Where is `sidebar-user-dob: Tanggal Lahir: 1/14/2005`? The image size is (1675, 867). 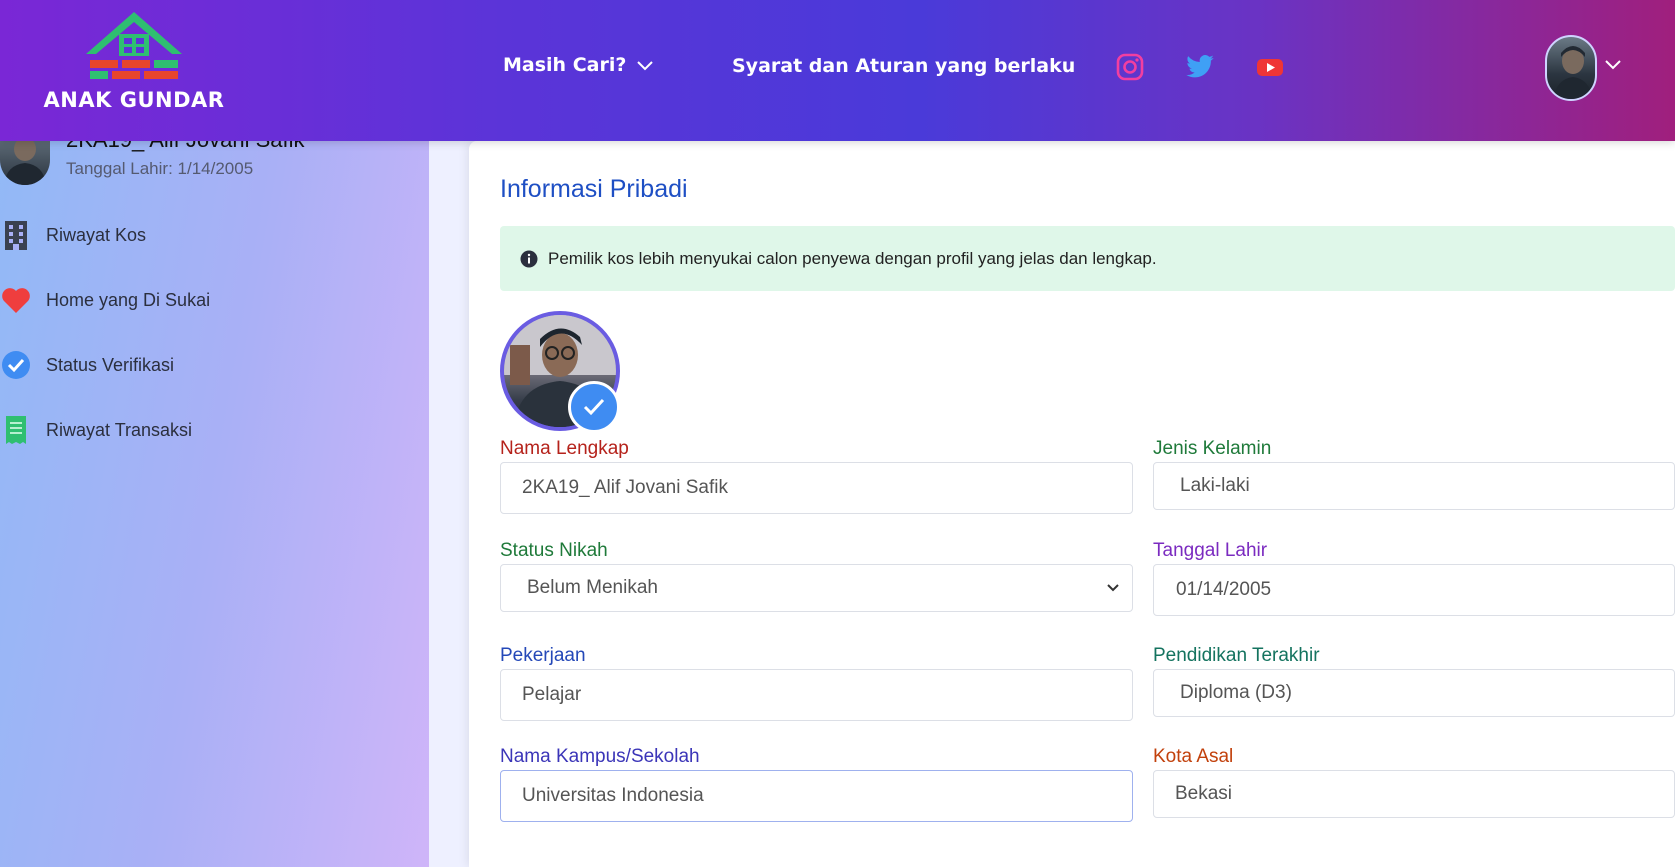 sidebar-user-dob: Tanggal Lahir: 1/14/2005 is located at coordinates (160, 168).